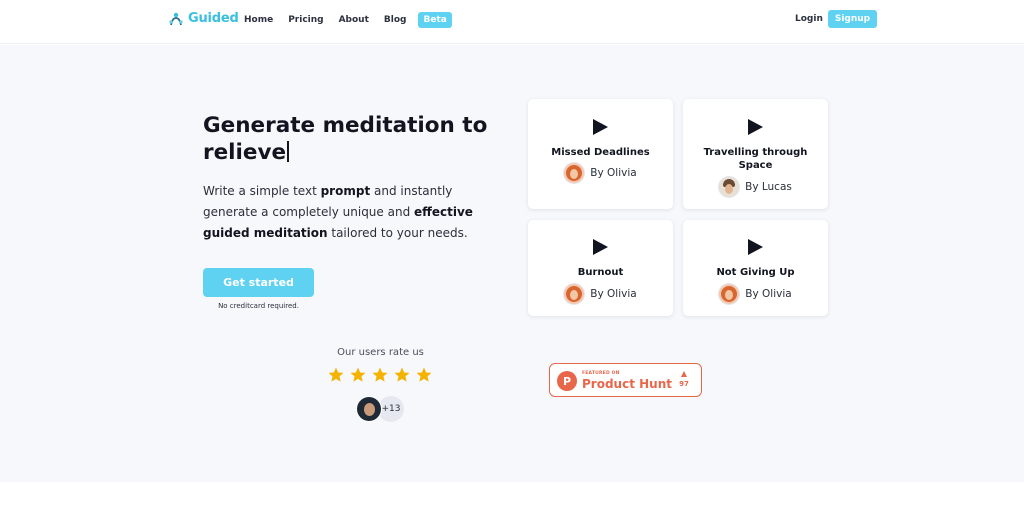  What do you see at coordinates (601, 373) in the screenshot?
I see `ph-featured-label: FEATURED ON` at bounding box center [601, 373].